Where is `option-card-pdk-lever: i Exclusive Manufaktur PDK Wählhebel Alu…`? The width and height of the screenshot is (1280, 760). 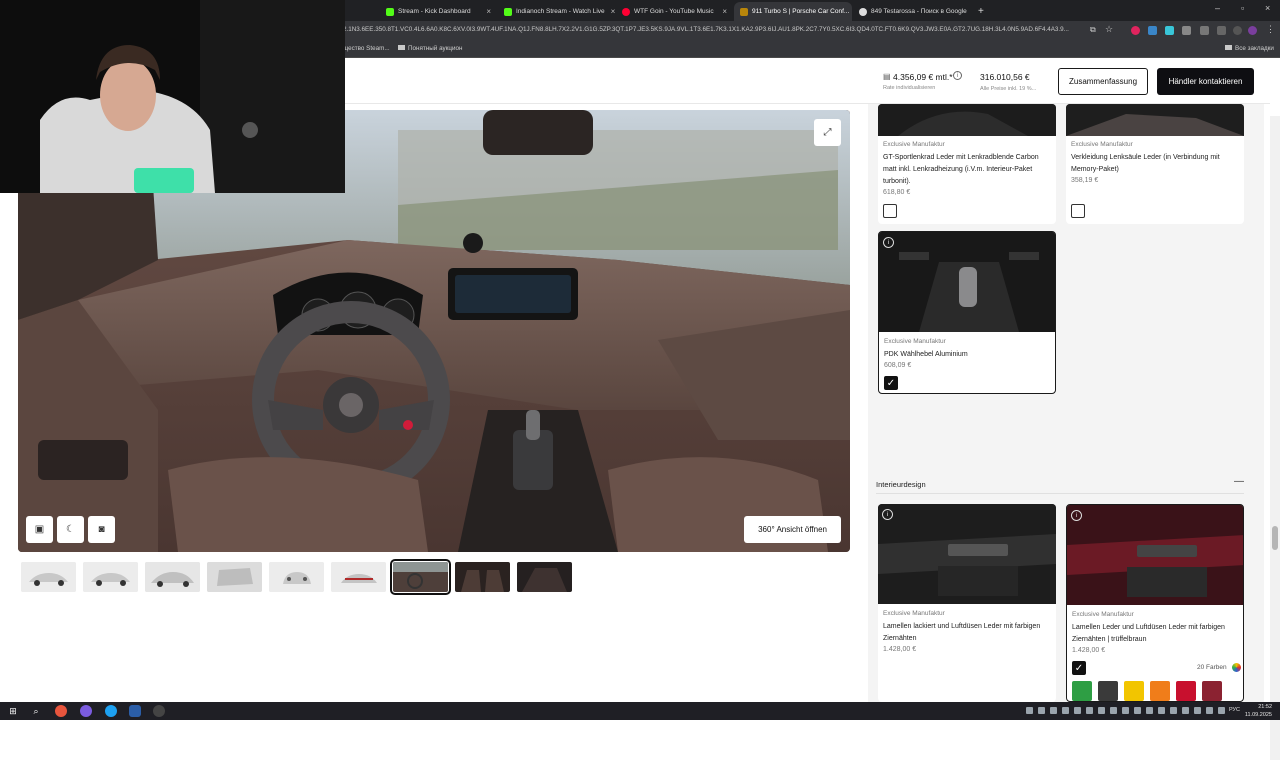
option-card-pdk-lever: i Exclusive Manufaktur PDK Wählhebel Alu… is located at coordinates (967, 312).